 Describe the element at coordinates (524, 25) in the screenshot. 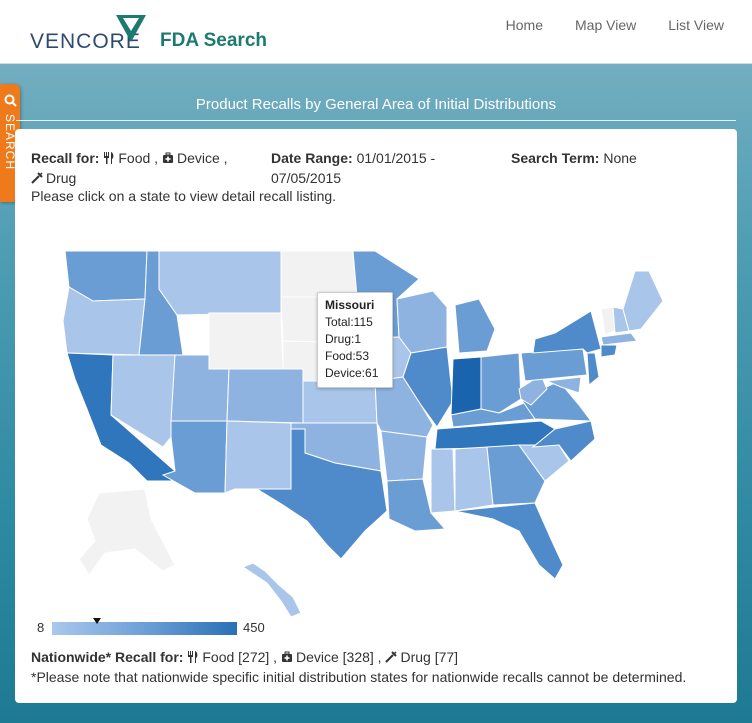

I see `nav-home: Home` at that location.